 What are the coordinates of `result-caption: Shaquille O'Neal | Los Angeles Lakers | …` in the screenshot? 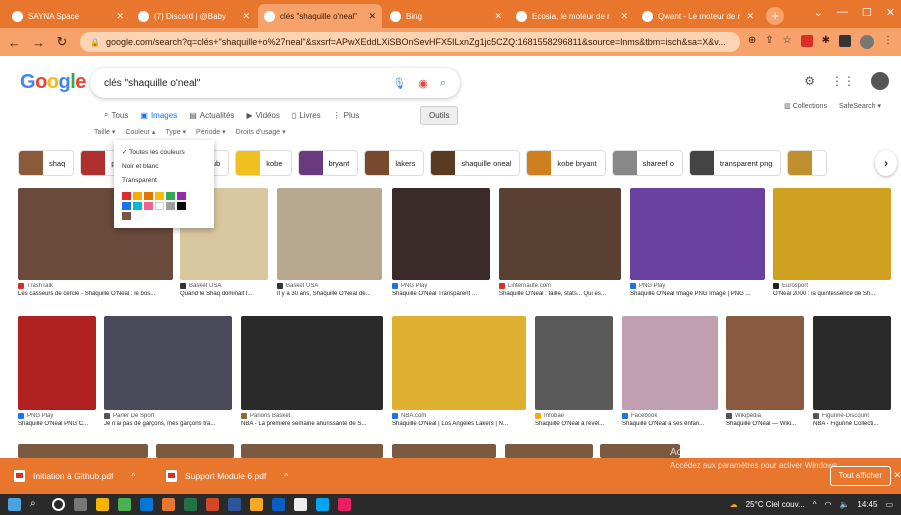 It's located at (459, 424).